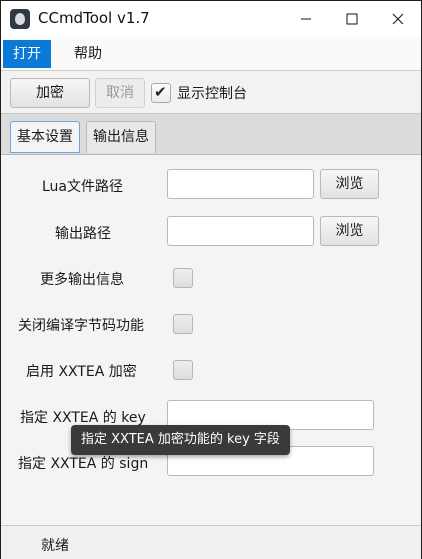 This screenshot has height=559, width=422. I want to click on lua-path-input, so click(240, 184).